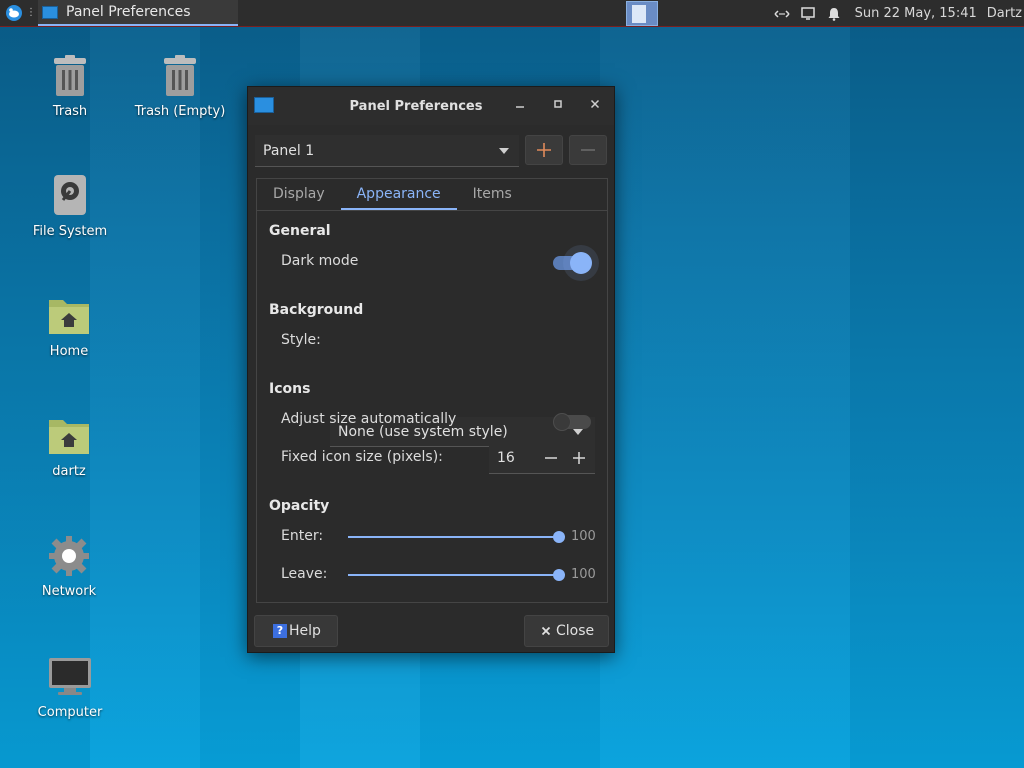  Describe the element at coordinates (320, 261) in the screenshot. I see `dark-mode-label: Dark mode` at that location.